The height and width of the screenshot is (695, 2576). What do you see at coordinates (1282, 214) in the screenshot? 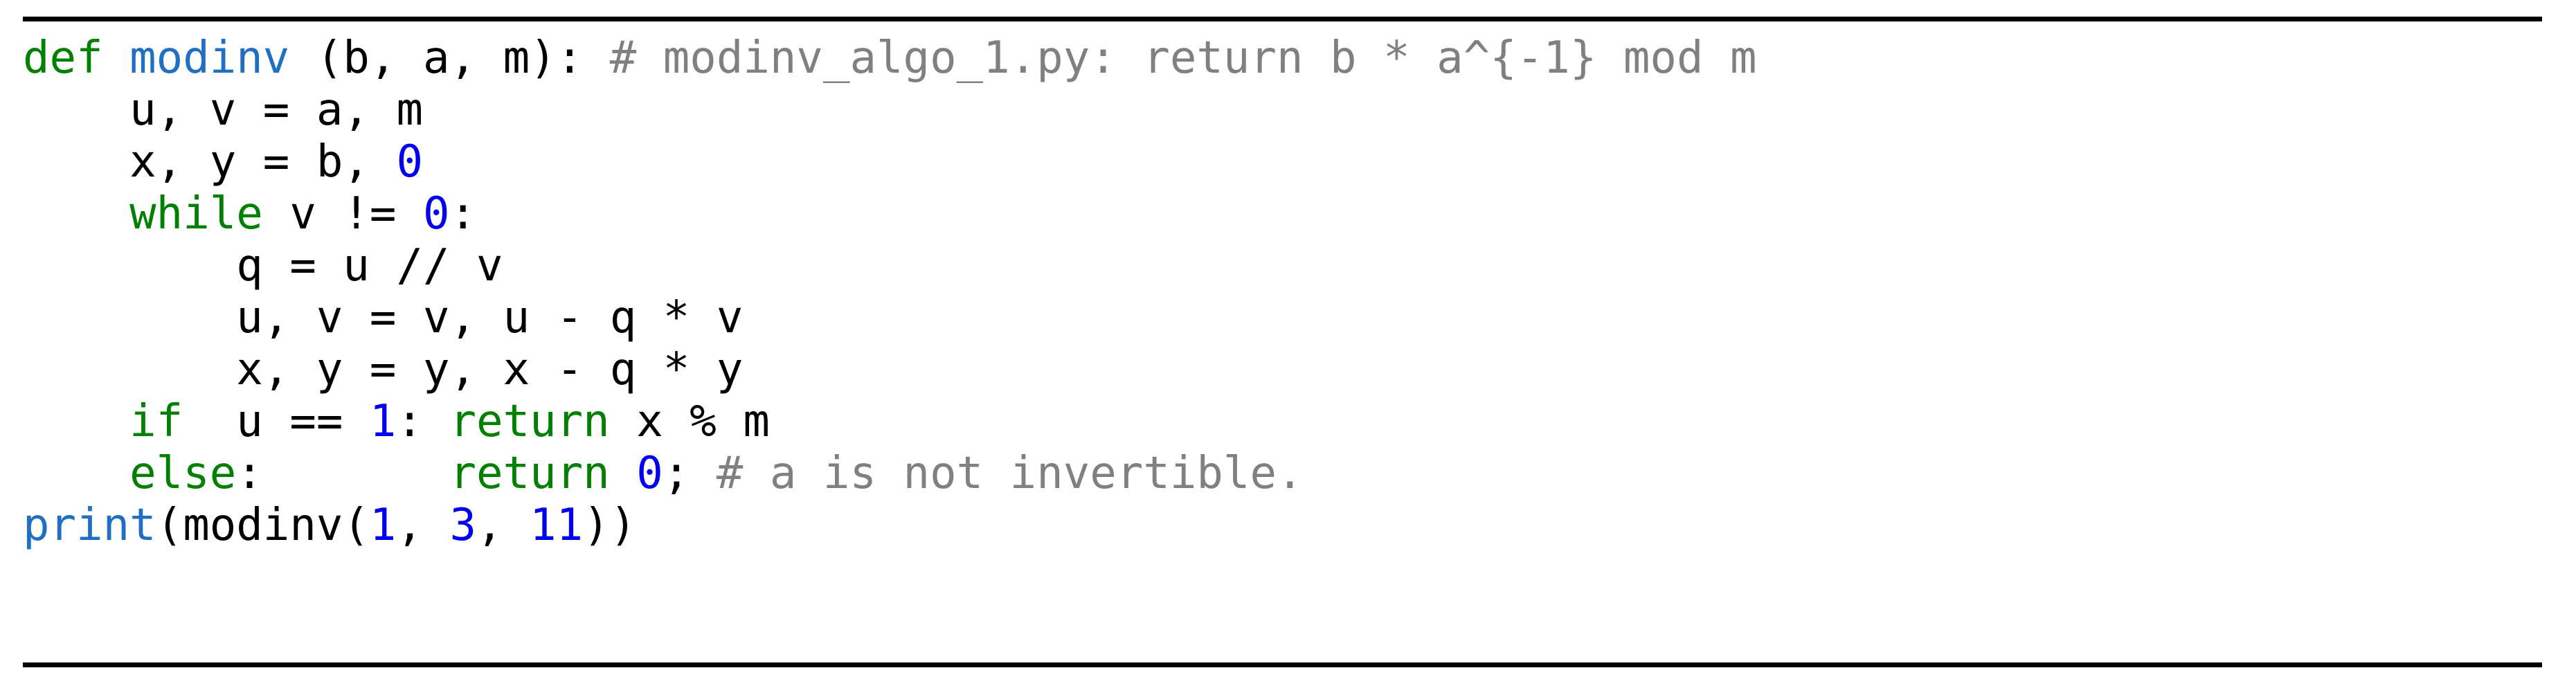
I see `code-line: while v != 0:` at bounding box center [1282, 214].